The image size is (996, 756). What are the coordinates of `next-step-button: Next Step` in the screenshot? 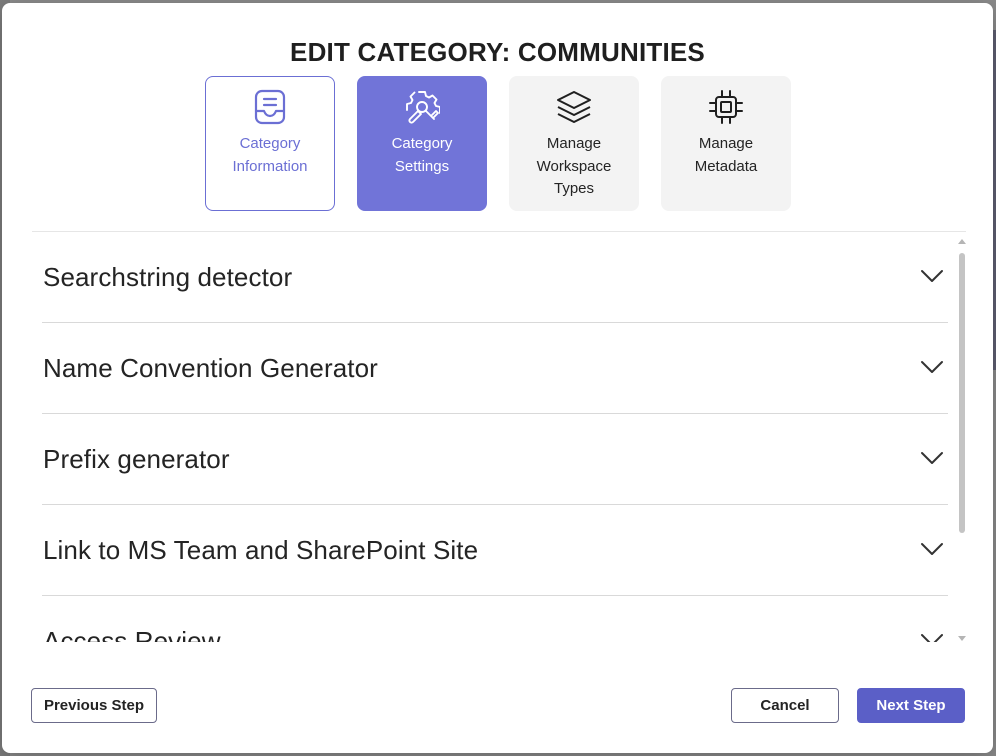 It's located at (911, 705).